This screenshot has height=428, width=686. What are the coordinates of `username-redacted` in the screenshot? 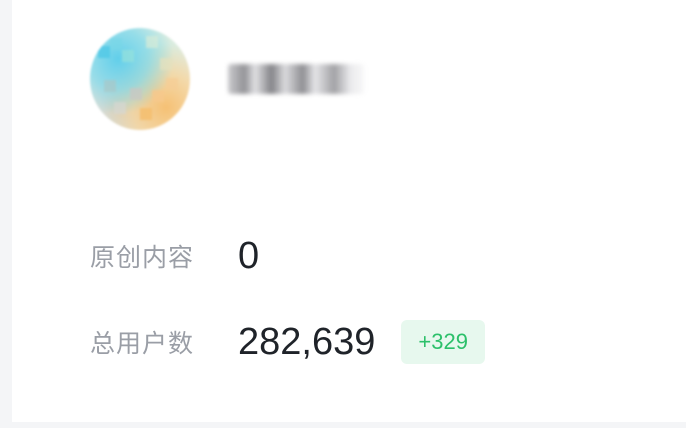 It's located at (296, 79).